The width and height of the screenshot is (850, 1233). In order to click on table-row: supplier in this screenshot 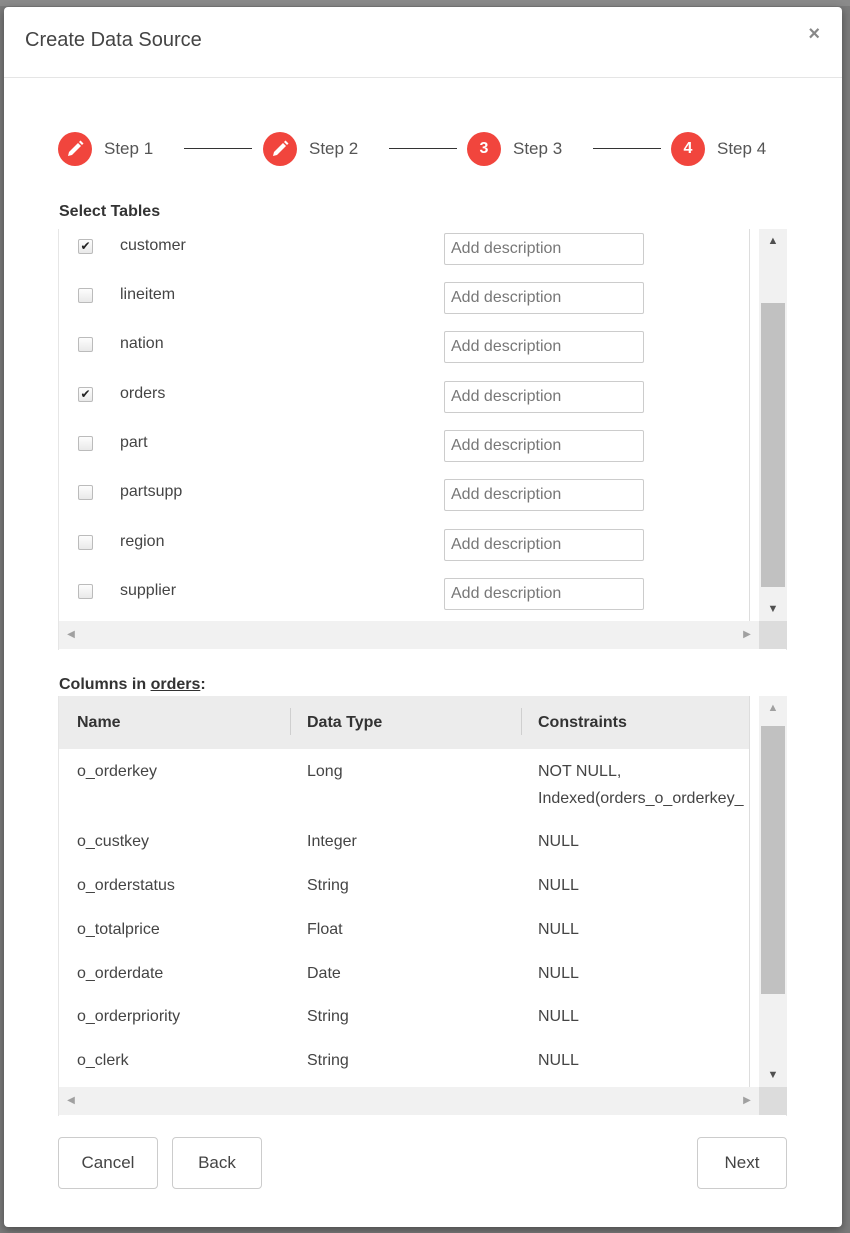, I will do `click(404, 596)`.